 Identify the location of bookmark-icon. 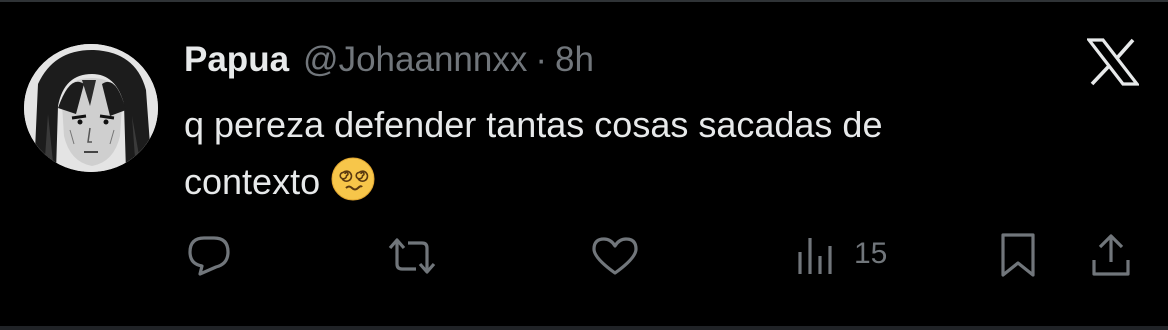
(1018, 255).